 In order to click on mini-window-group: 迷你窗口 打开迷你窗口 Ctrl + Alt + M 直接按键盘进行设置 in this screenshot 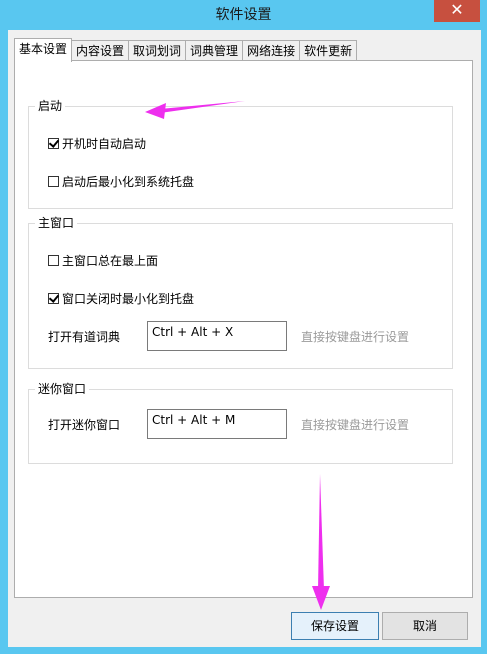, I will do `click(240, 422)`.